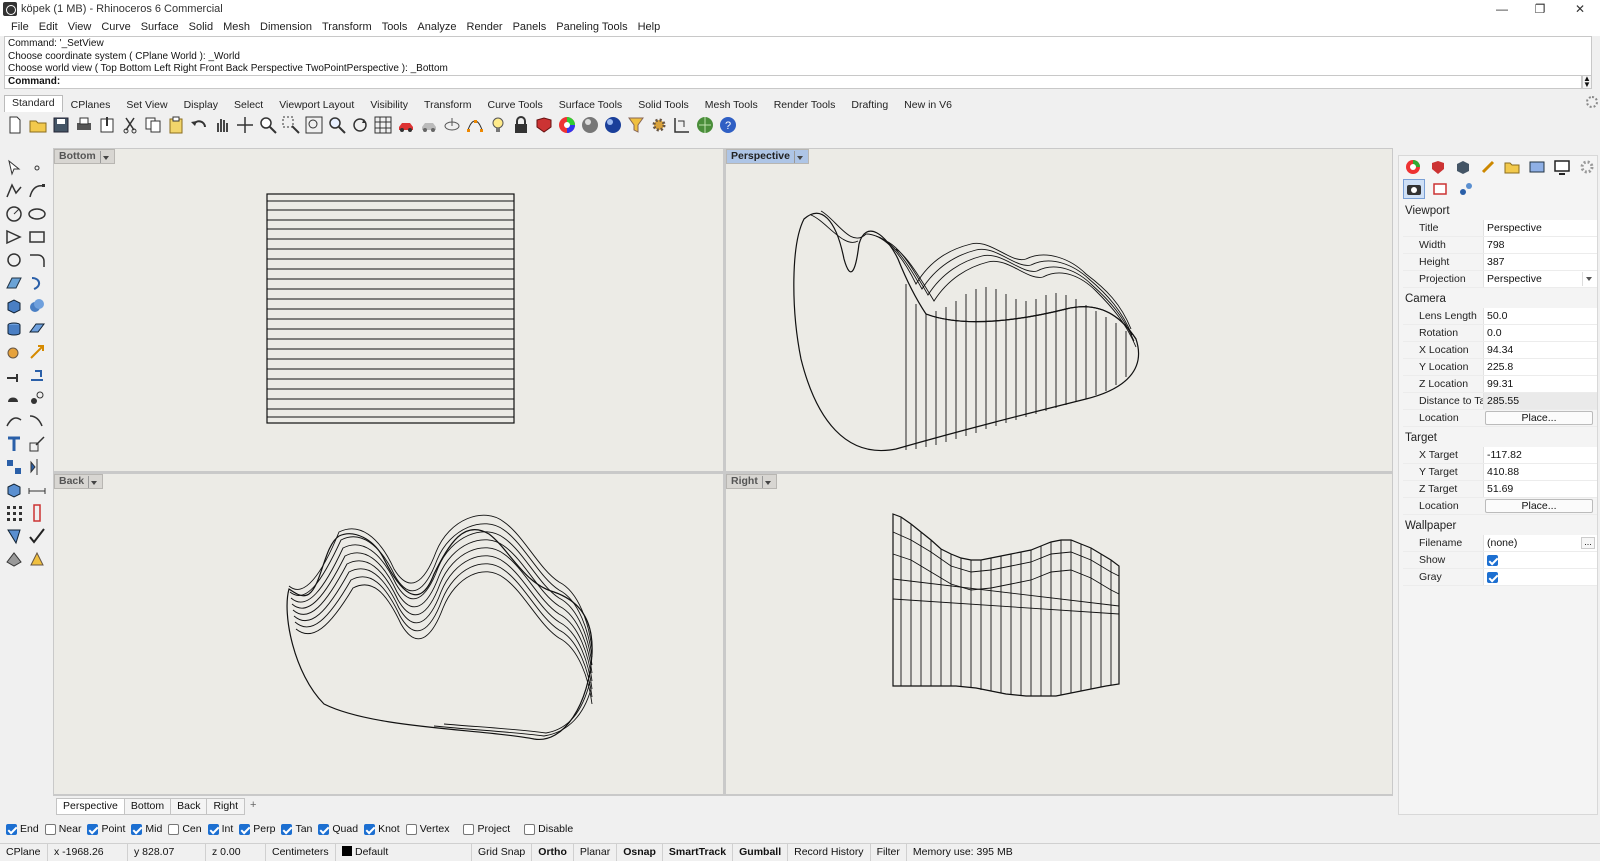  I want to click on osnap-cen: Cen, so click(185, 829).